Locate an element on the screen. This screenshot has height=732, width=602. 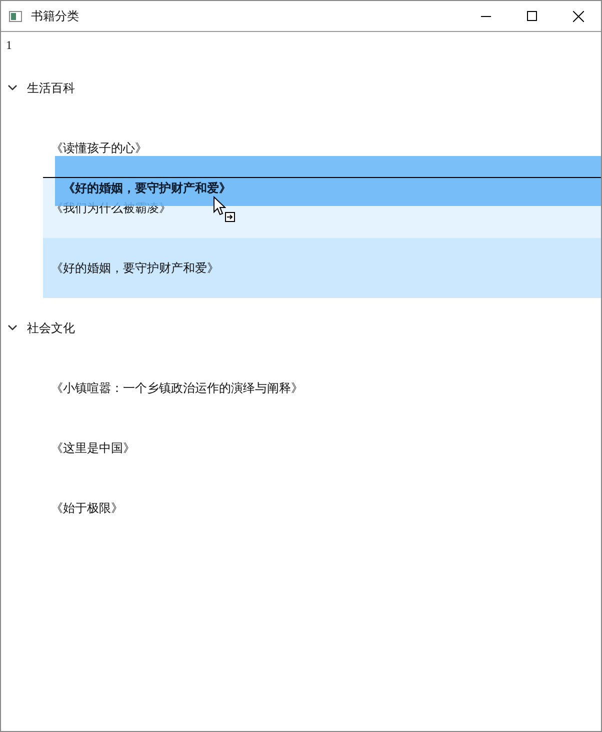
cursor-icon is located at coordinates (219, 206).